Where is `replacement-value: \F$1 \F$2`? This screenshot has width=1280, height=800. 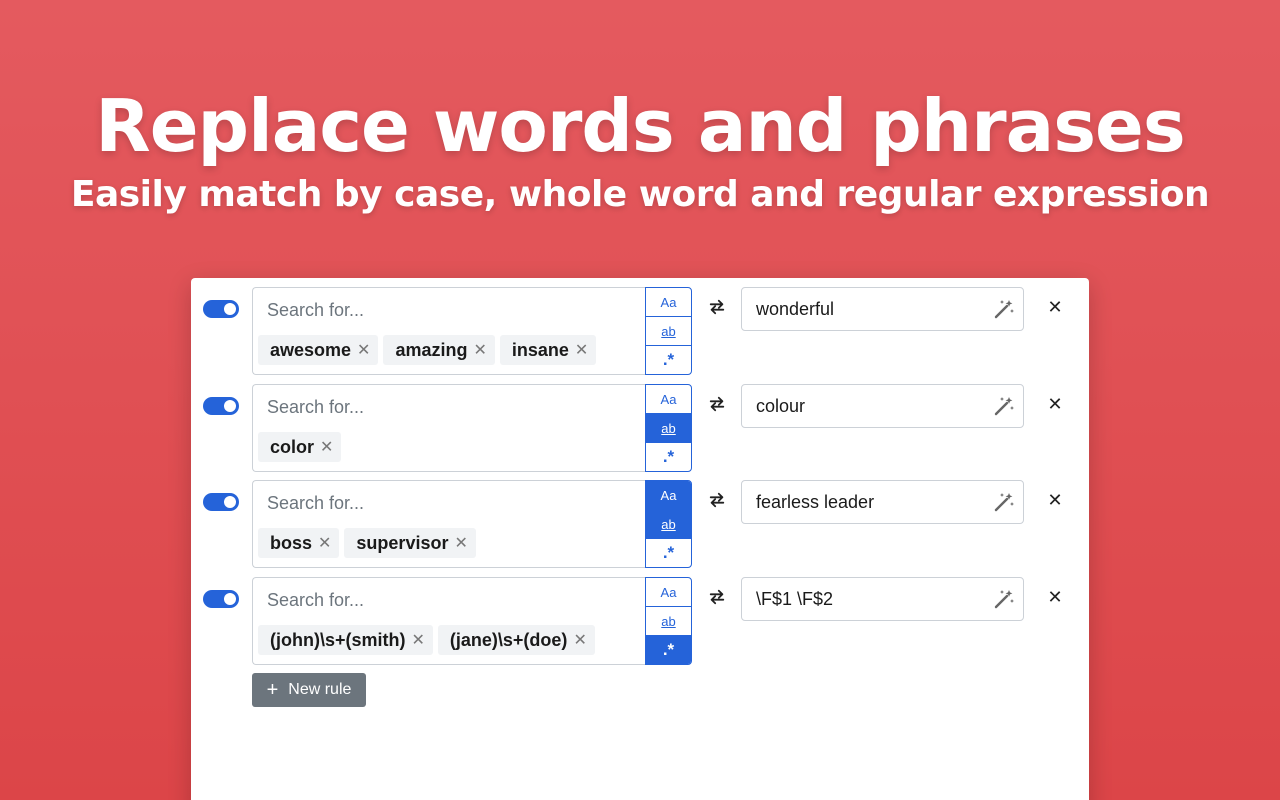
replacement-value: \F$1 \F$2 is located at coordinates (794, 599).